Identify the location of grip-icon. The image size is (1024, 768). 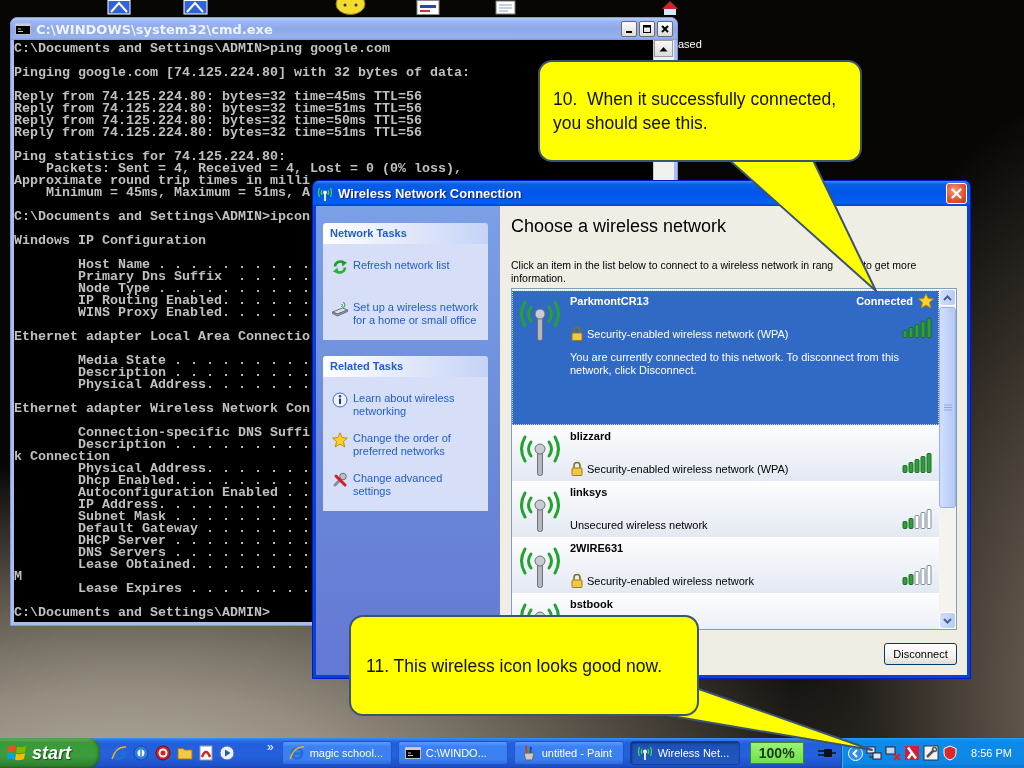
(947, 407).